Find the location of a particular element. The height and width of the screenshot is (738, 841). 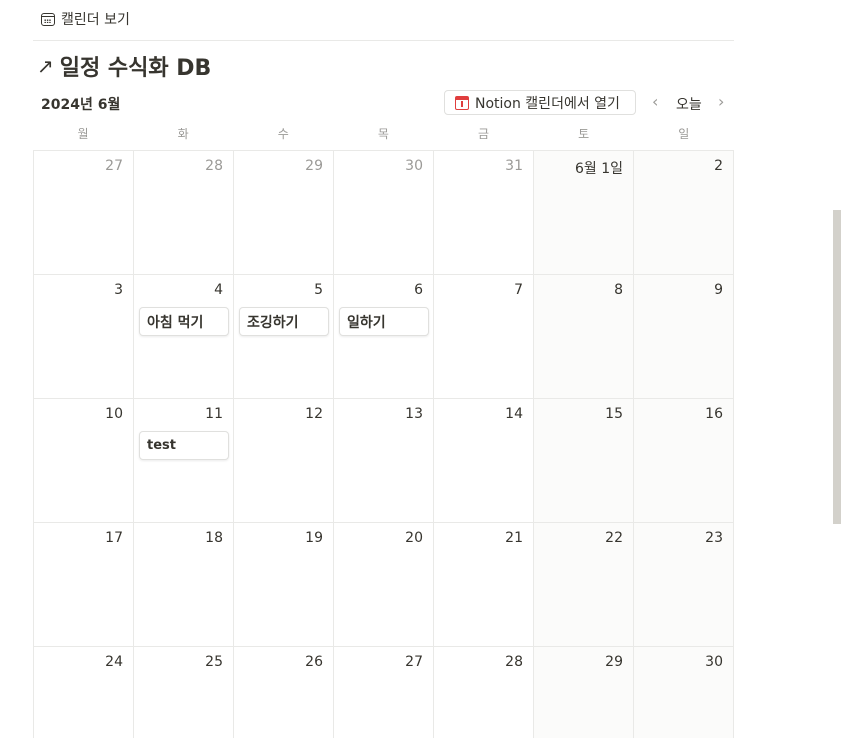

weekday-wed: 수 is located at coordinates (283, 134).